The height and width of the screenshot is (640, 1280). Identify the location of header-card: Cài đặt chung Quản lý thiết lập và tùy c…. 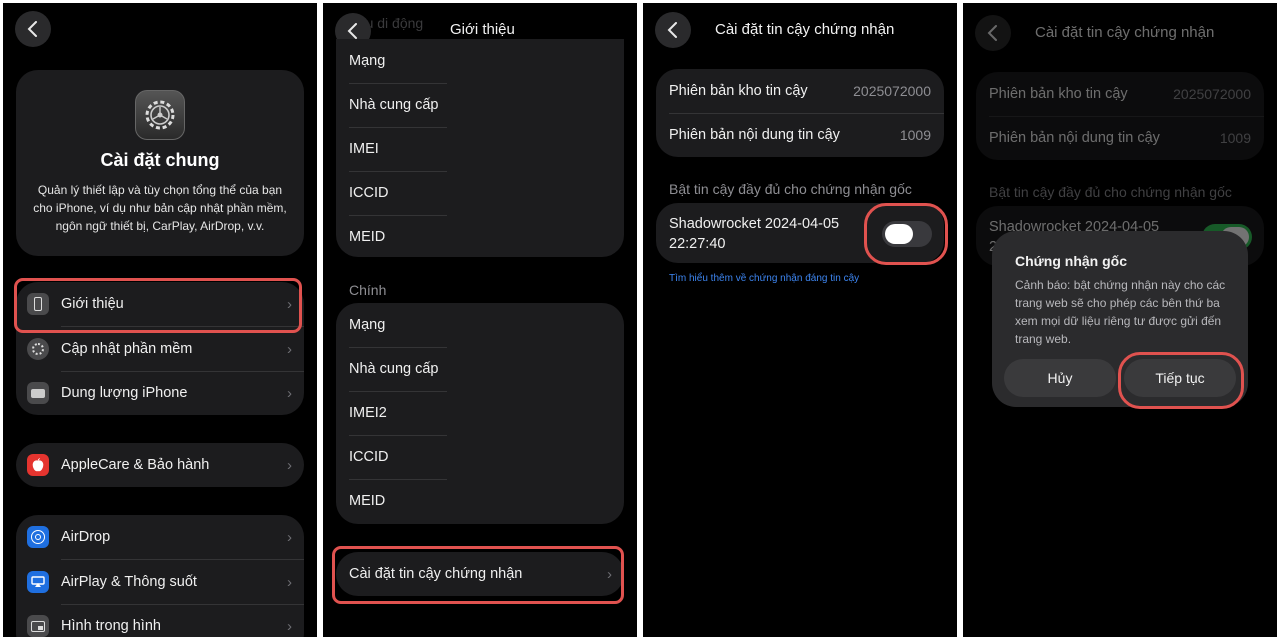
(160, 163).